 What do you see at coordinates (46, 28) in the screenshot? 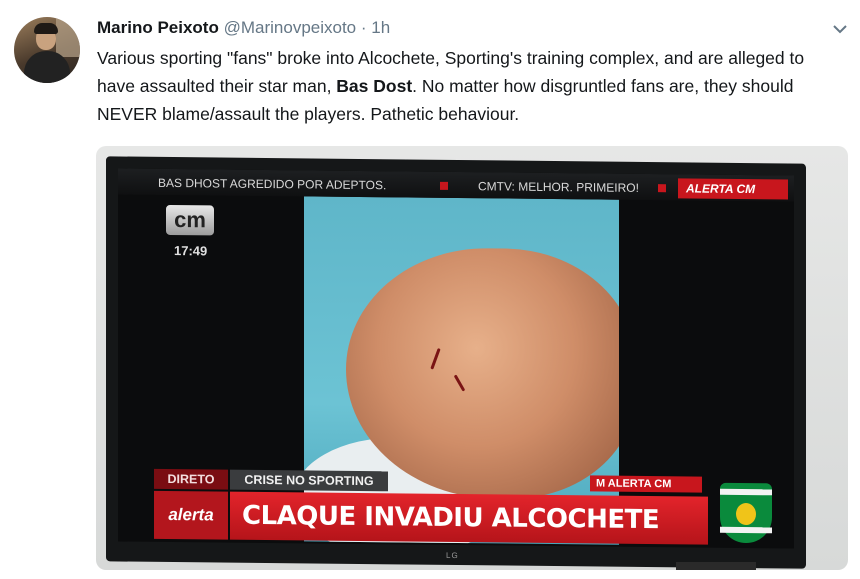
I see `avatar-hair` at bounding box center [46, 28].